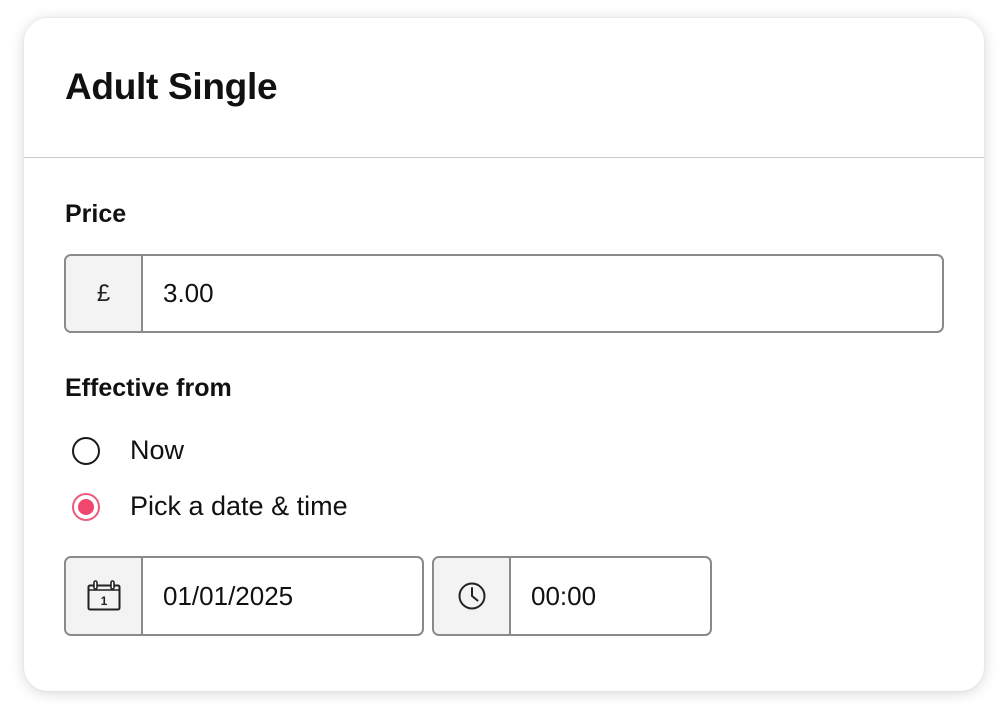 The width and height of the screenshot is (1008, 722). I want to click on radio-option-pick-date-time: Pick a date & time, so click(210, 506).